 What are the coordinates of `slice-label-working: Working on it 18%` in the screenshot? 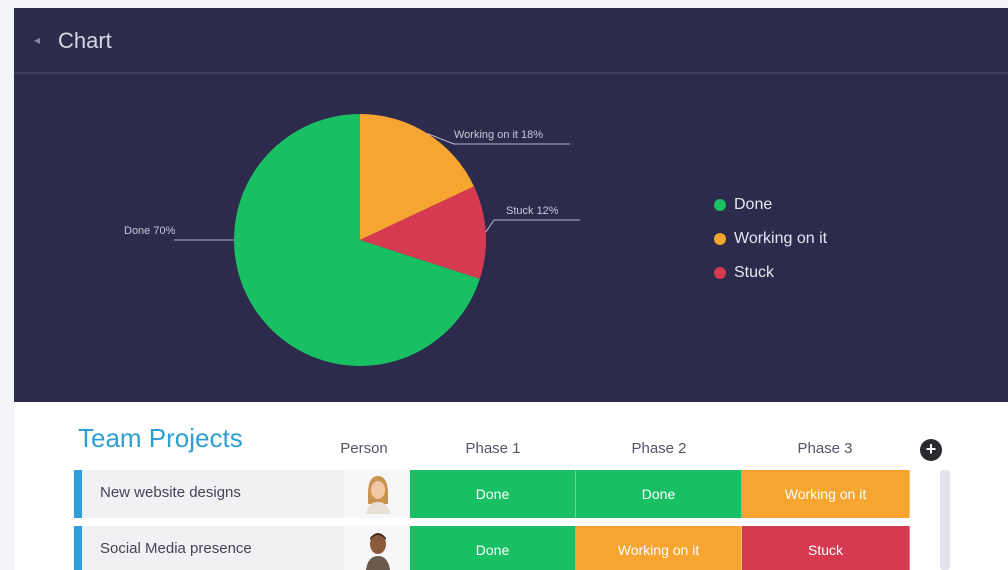 It's located at (498, 135).